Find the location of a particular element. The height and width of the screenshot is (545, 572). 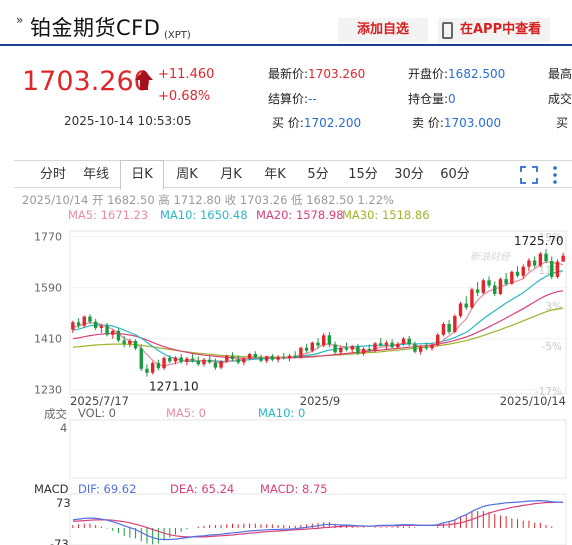

tab-30min: 30分 is located at coordinates (409, 175).